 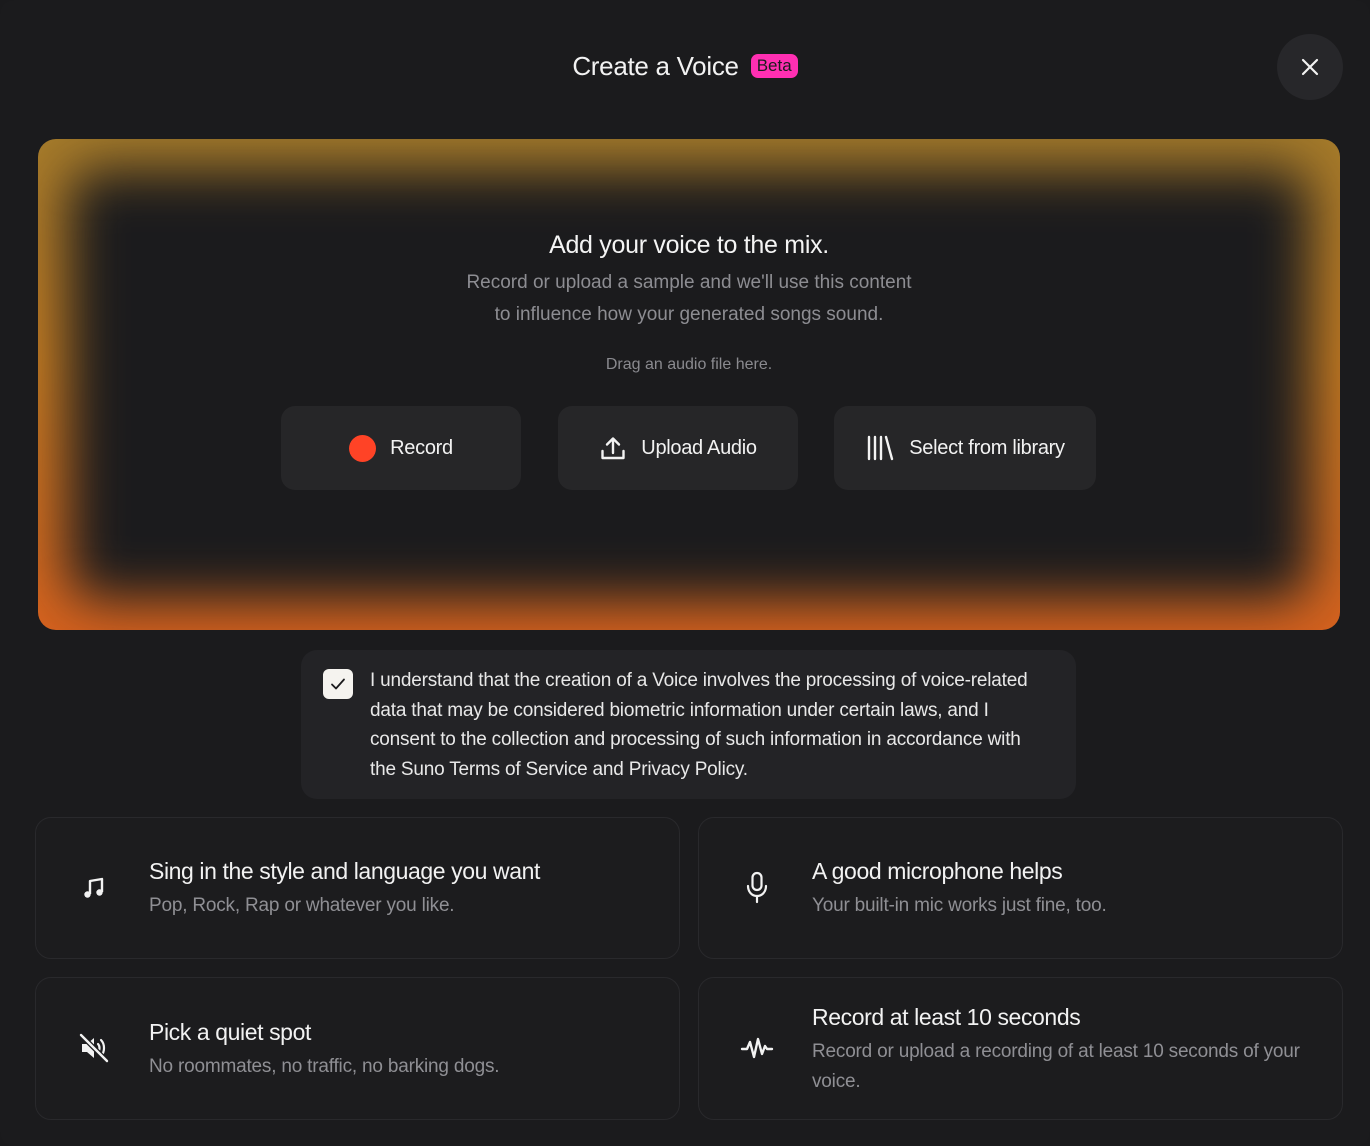 What do you see at coordinates (613, 448) in the screenshot?
I see `upload-icon` at bounding box center [613, 448].